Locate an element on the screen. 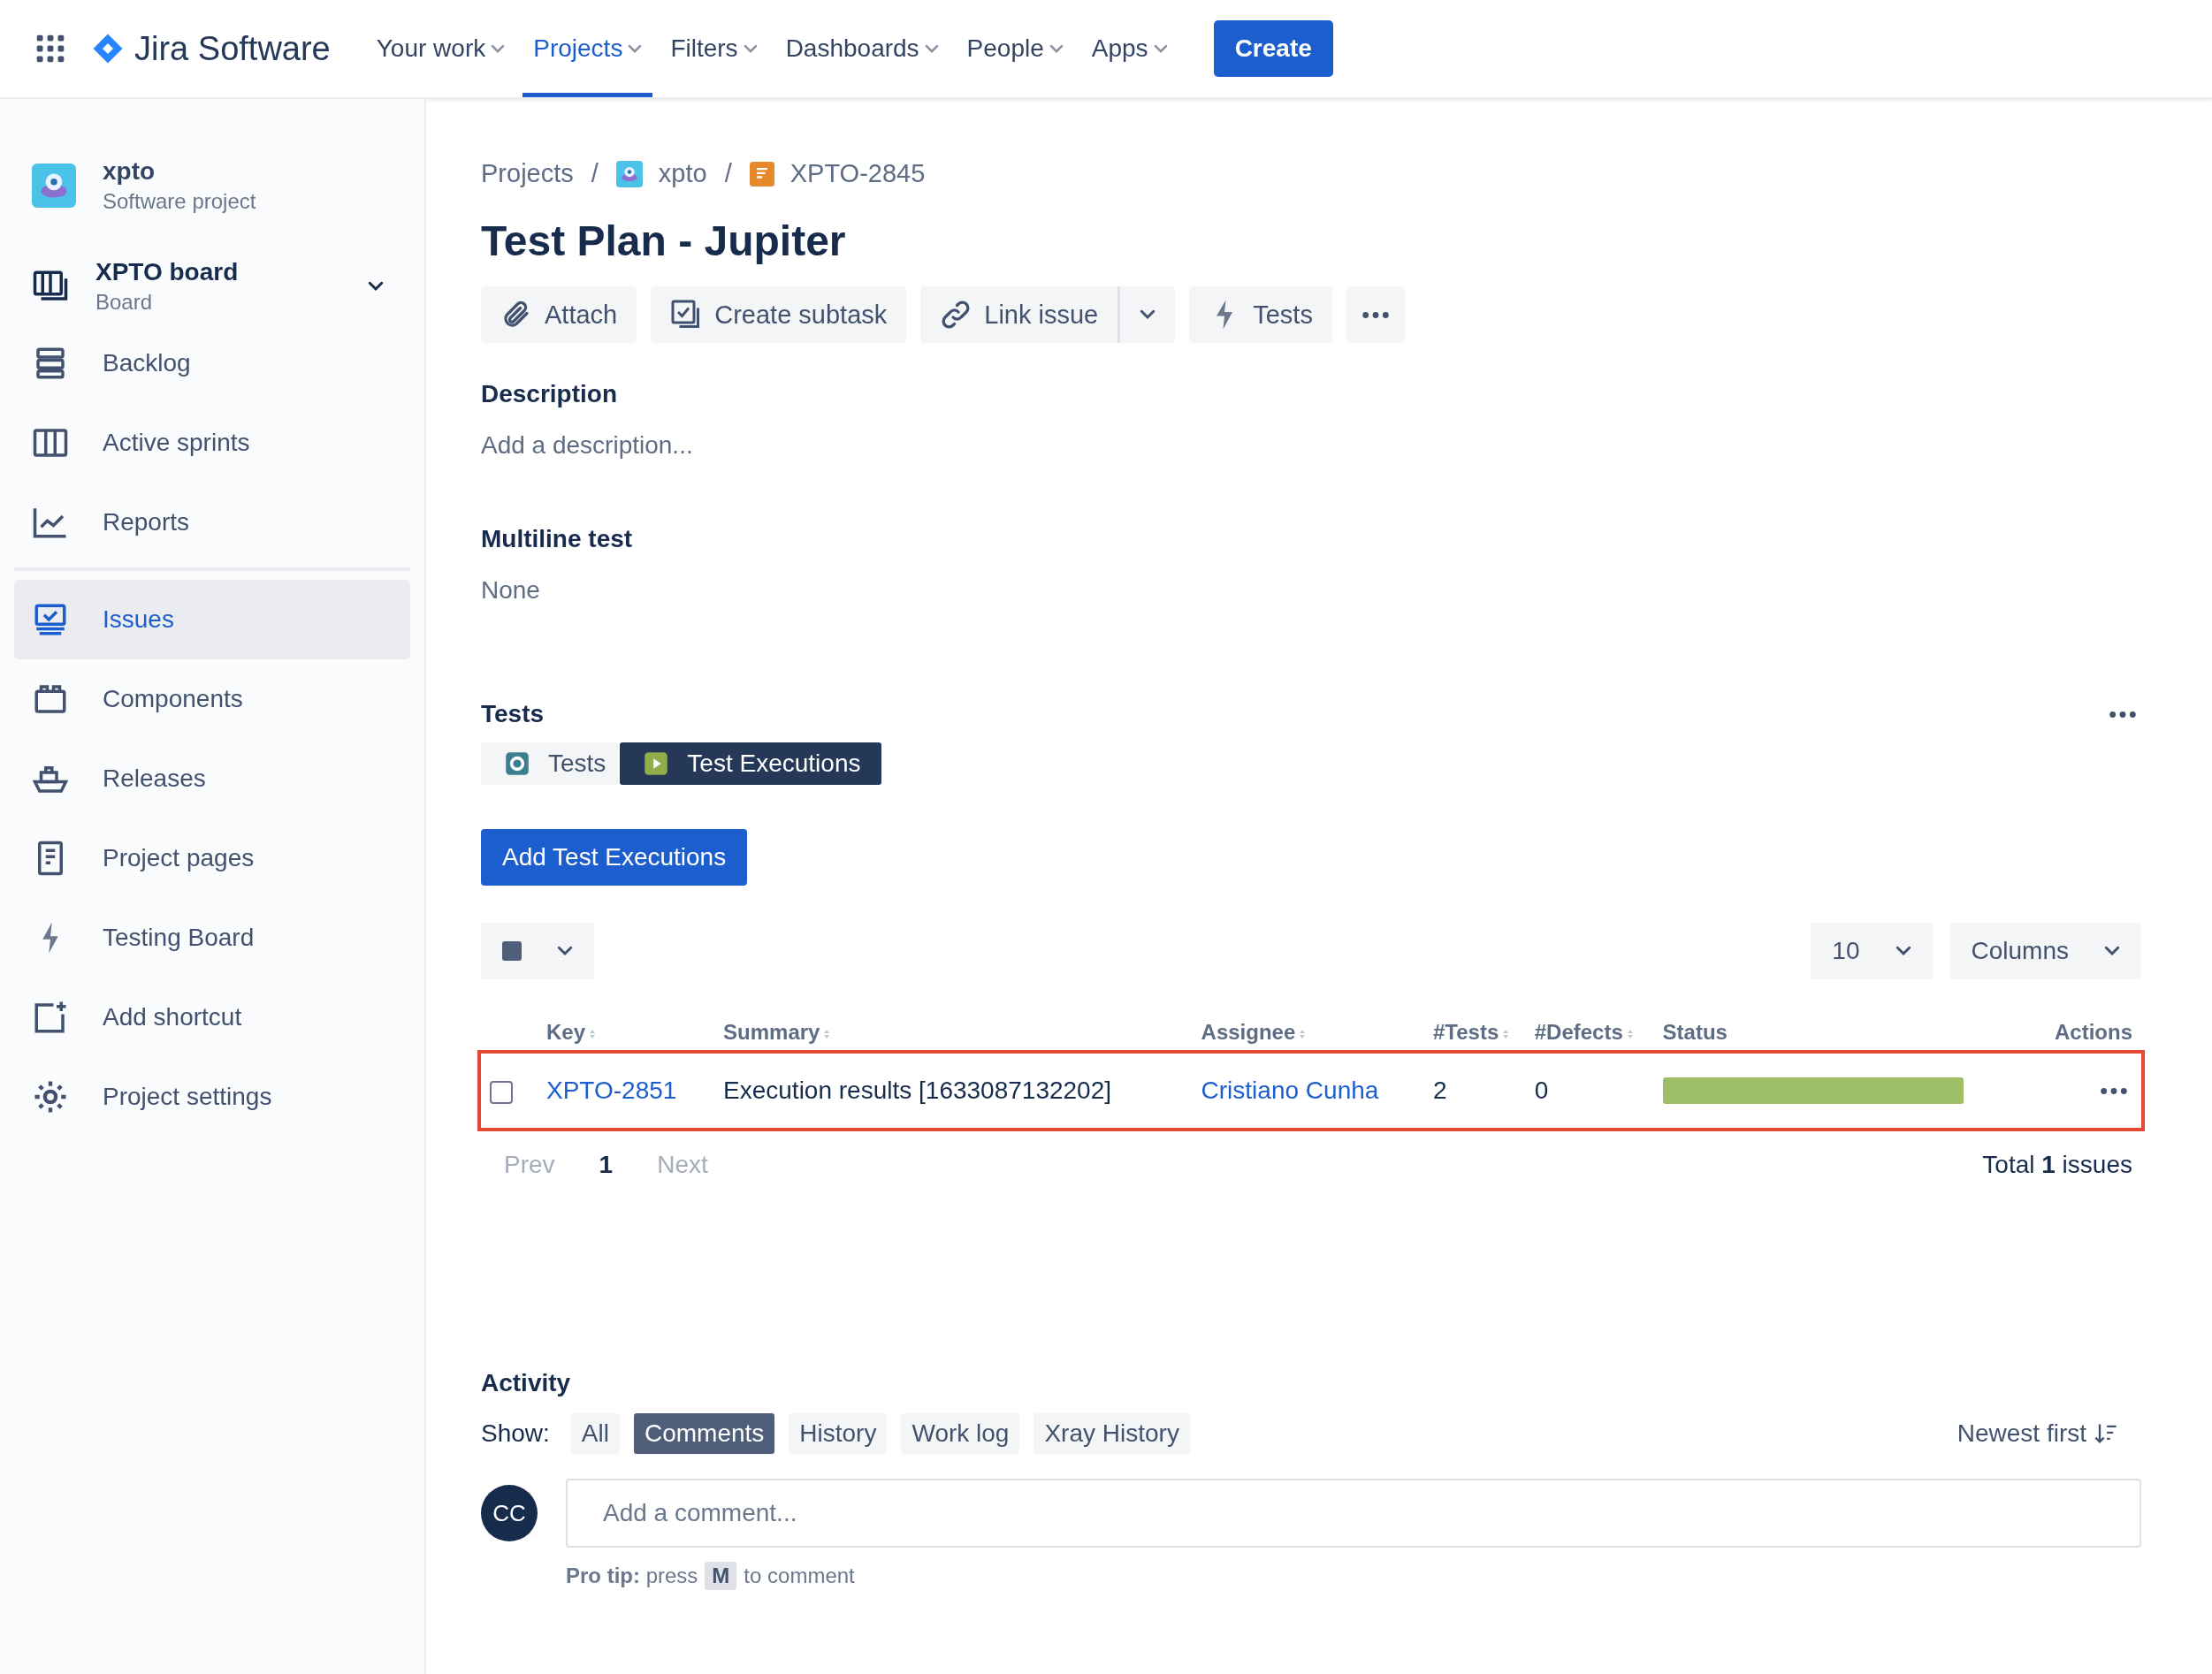 The image size is (2212, 1674). nav-menu: Projects is located at coordinates (587, 48).